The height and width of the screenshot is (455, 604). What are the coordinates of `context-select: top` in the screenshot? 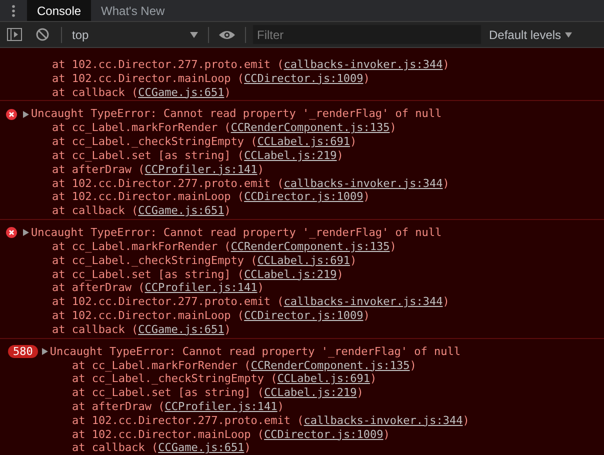 It's located at (135, 34).